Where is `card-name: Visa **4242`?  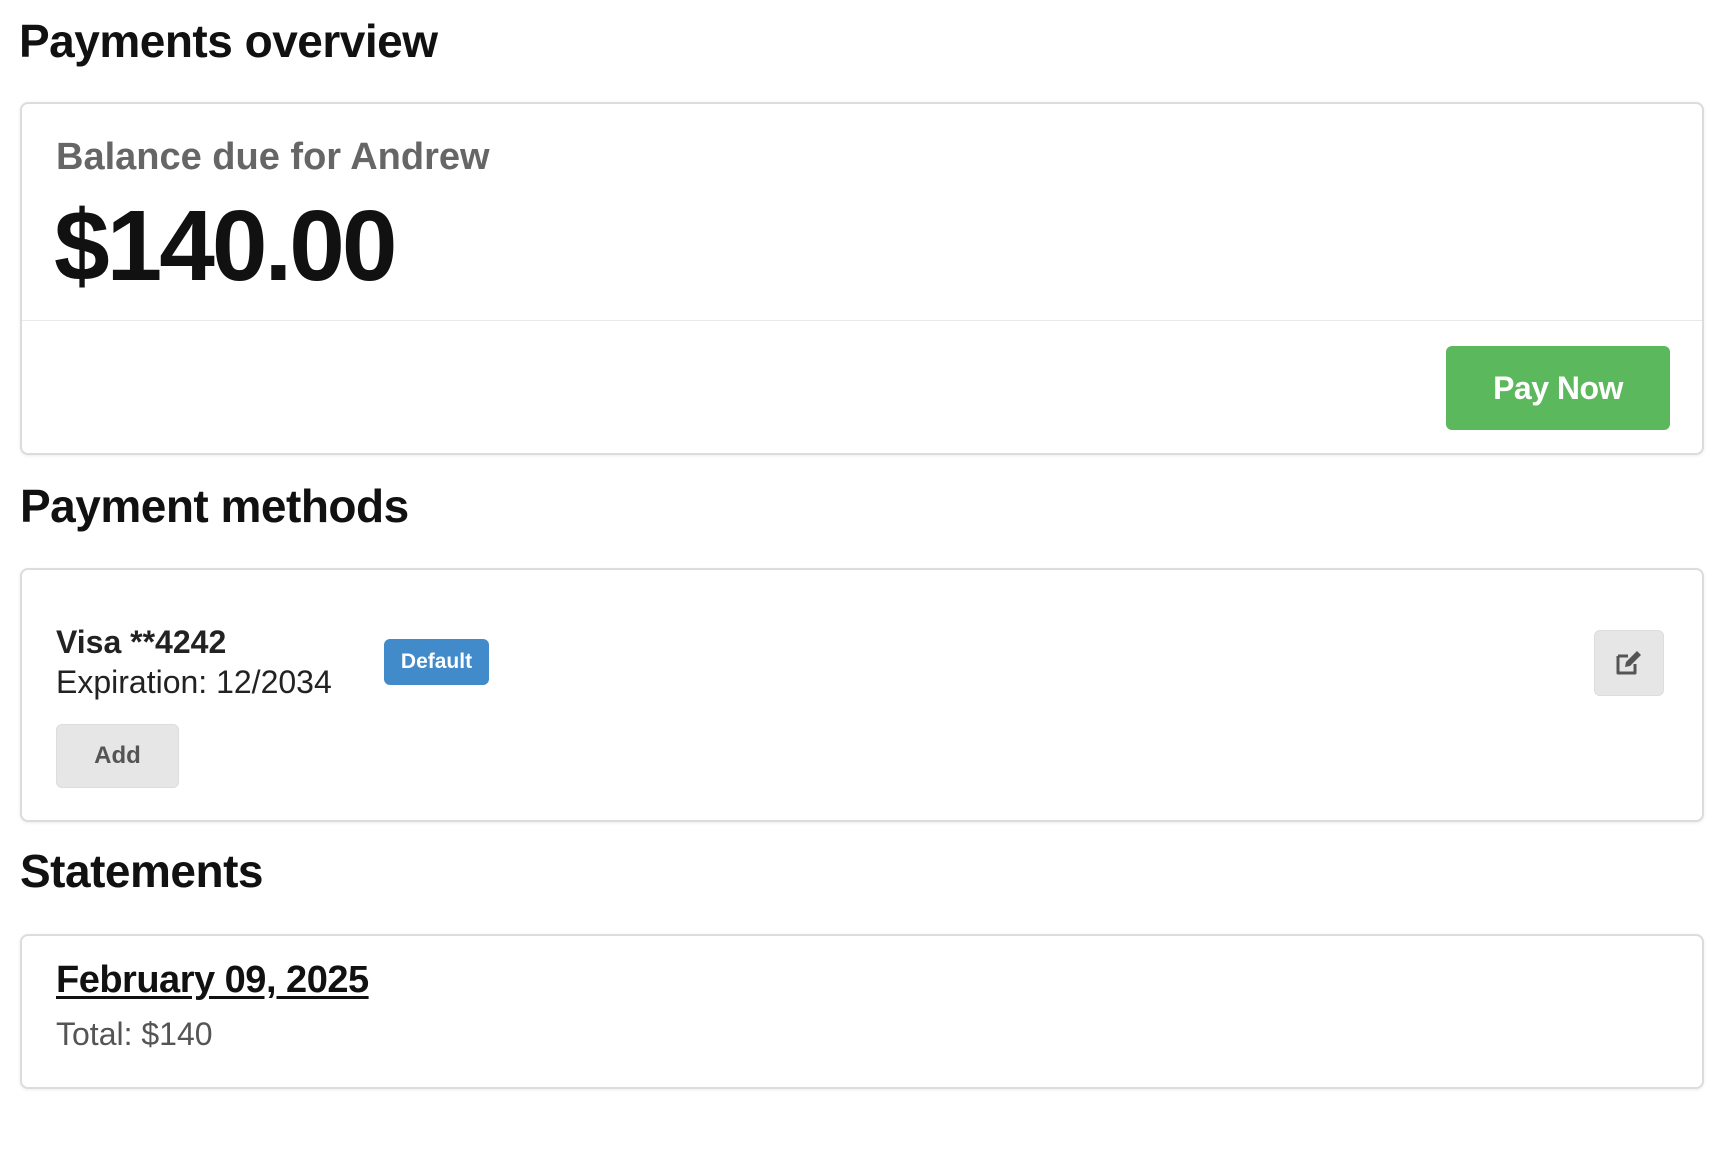 card-name: Visa **4242 is located at coordinates (141, 642).